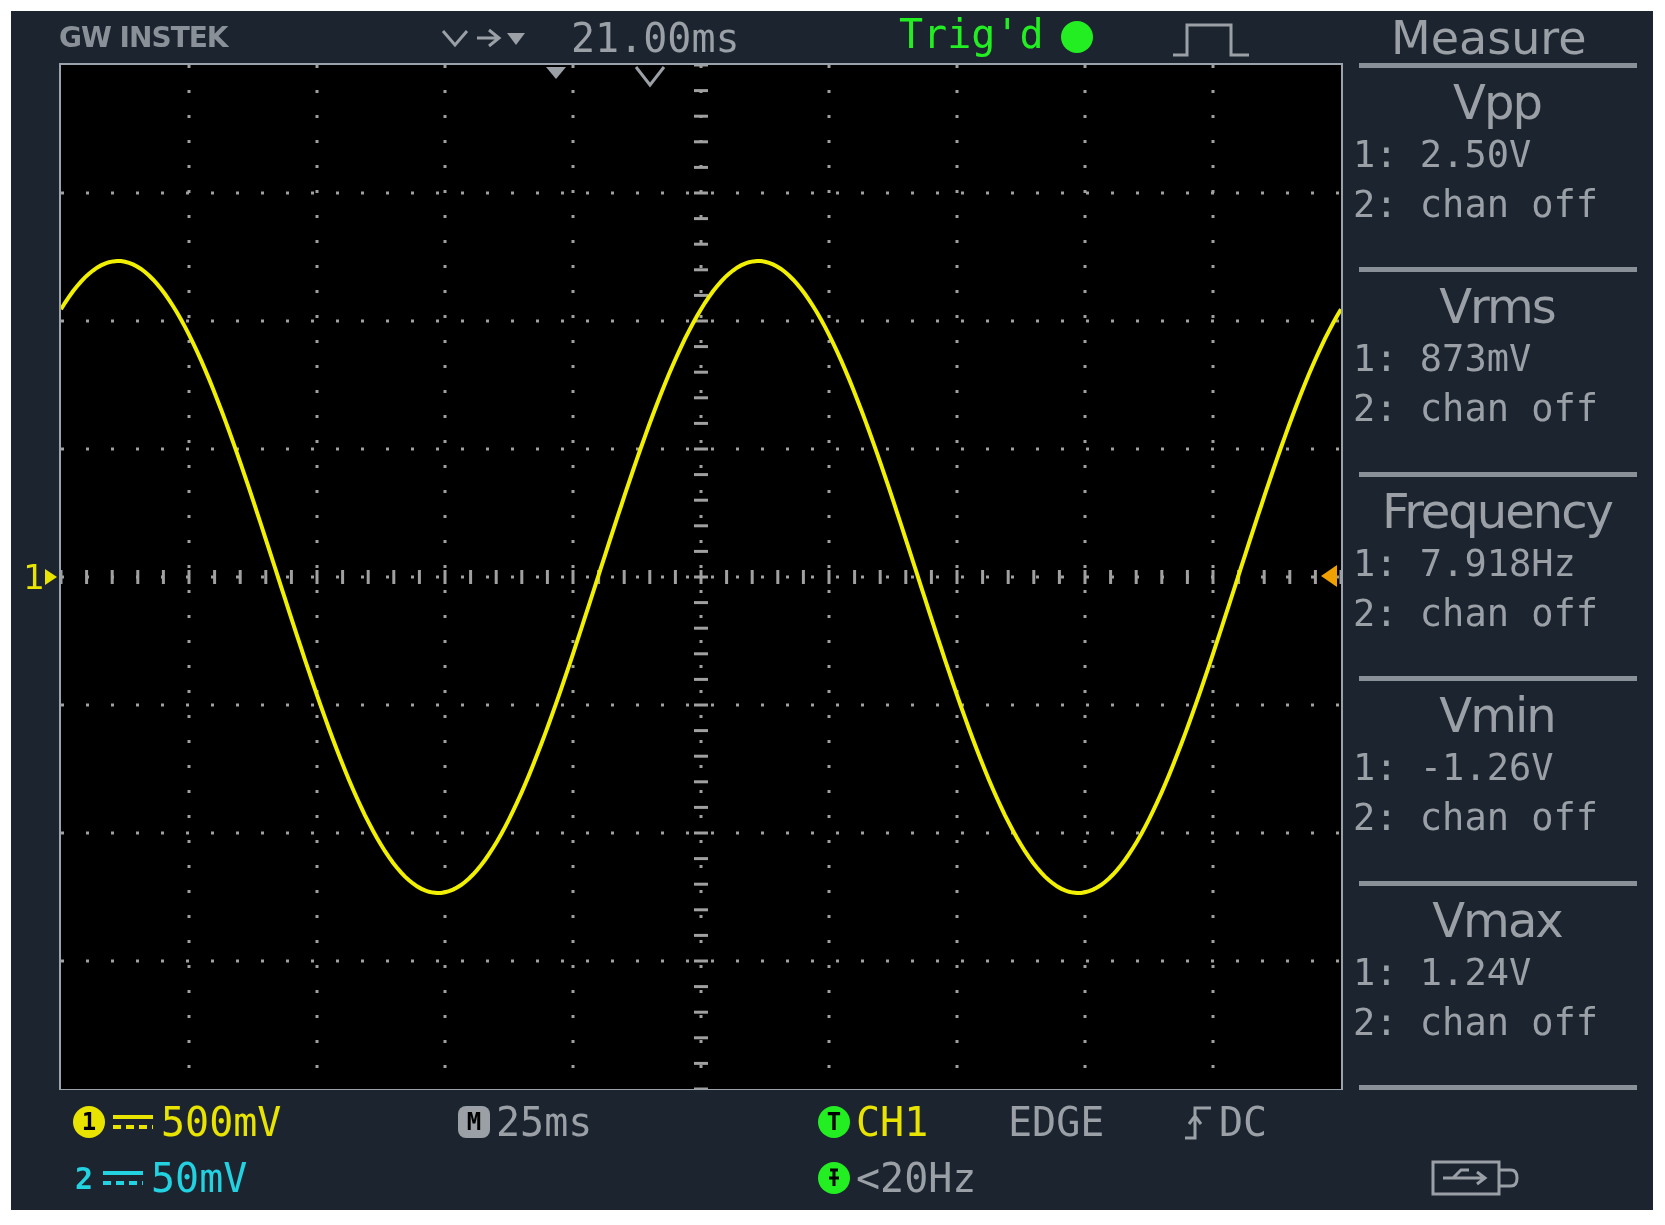  Describe the element at coordinates (1443, 972) in the screenshot. I see `measurement-value: 1: 1.24V` at that location.